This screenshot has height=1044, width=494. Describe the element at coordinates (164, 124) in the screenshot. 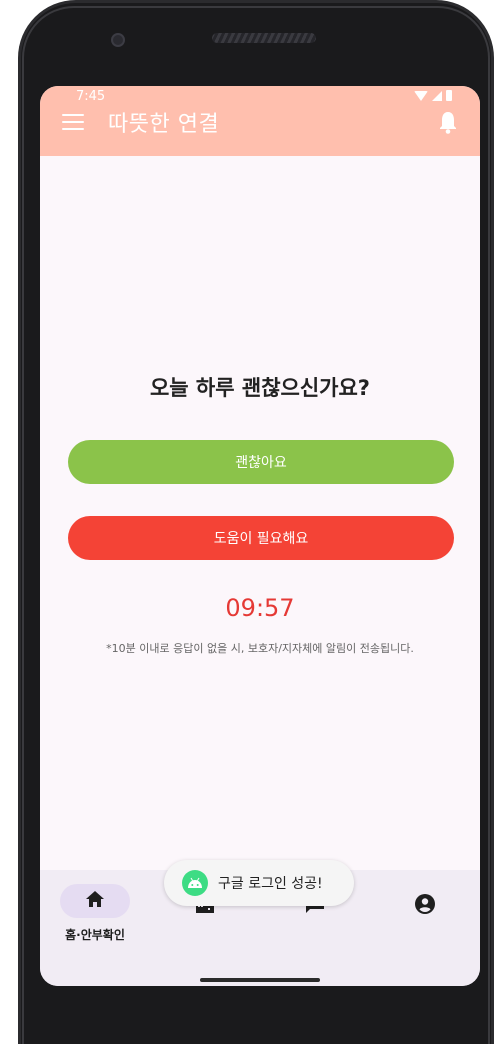

I see `app-title: 따뜻한 연결` at that location.